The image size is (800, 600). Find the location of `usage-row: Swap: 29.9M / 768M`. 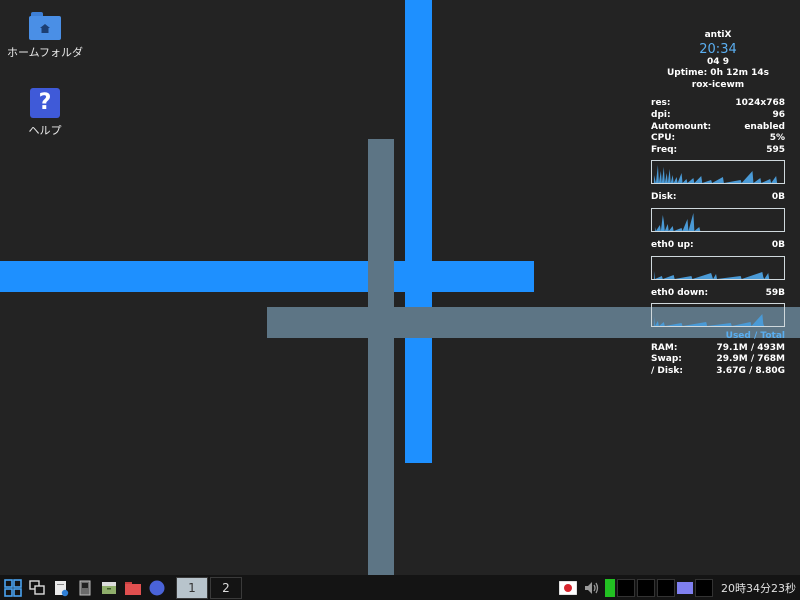

usage-row: Swap: 29.9M / 768M is located at coordinates (718, 360).